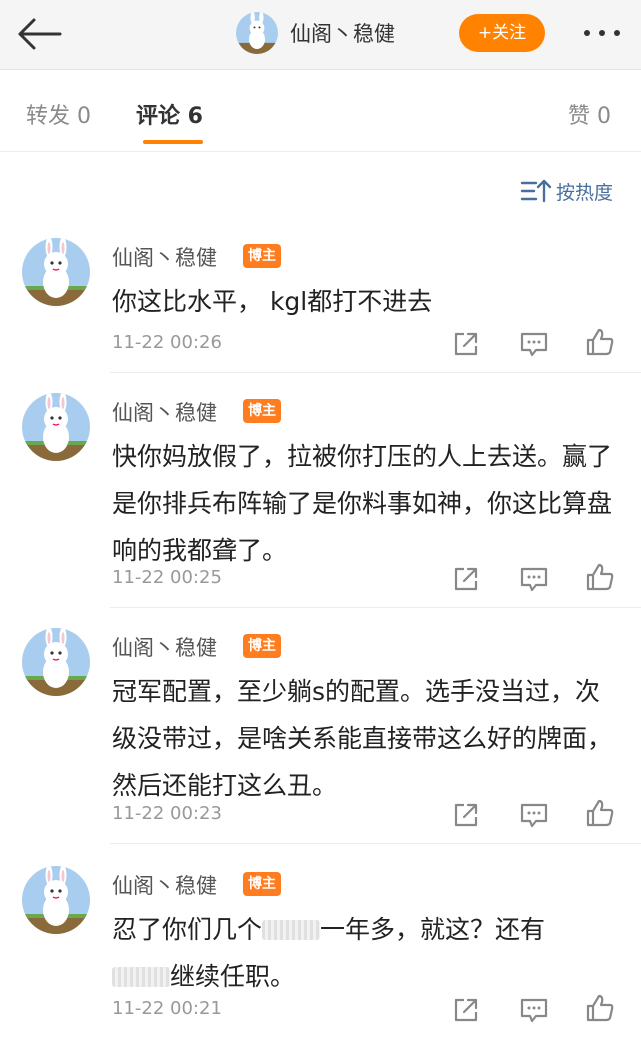 This screenshot has width=641, height=1049. What do you see at coordinates (585, 193) in the screenshot?
I see `sort-label: 按热度` at bounding box center [585, 193].